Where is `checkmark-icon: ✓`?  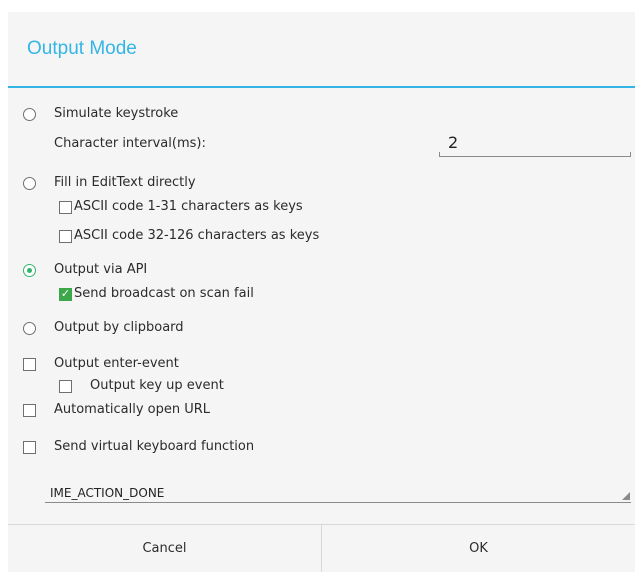
checkmark-icon: ✓ is located at coordinates (65, 293).